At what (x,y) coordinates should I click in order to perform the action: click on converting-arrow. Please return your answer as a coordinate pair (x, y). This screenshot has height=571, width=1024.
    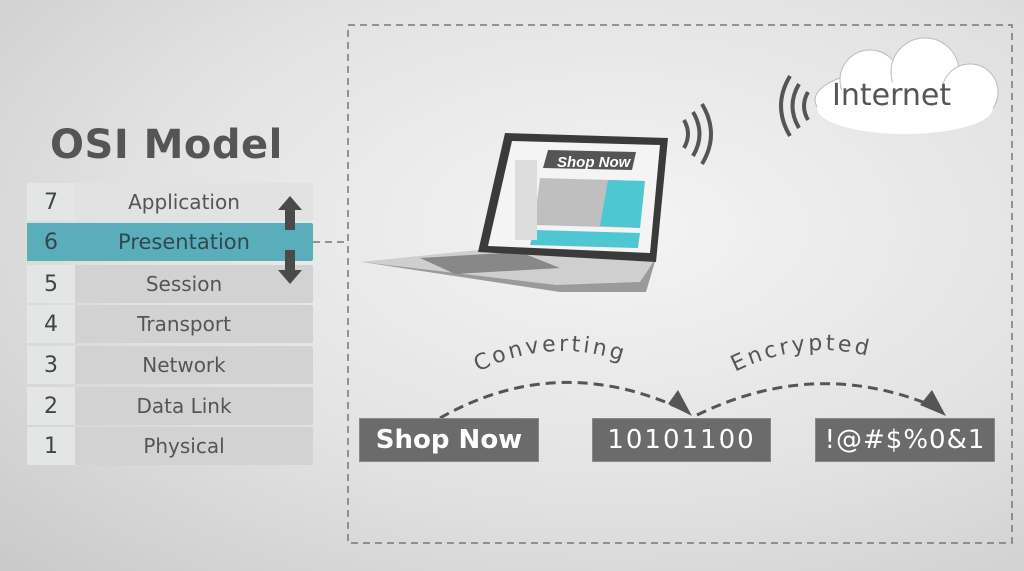
    Looking at the image, I should click on (564, 400).